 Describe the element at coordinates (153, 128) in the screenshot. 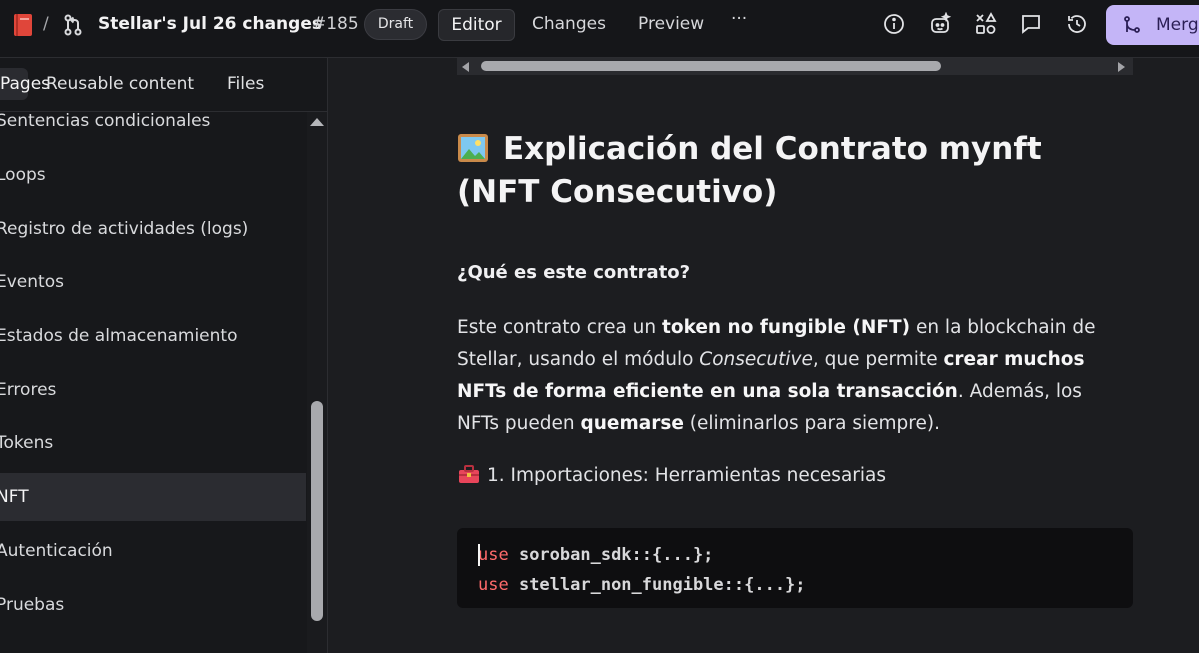

I see `sidebar-item-sentencias: Sentencias condicionales` at that location.